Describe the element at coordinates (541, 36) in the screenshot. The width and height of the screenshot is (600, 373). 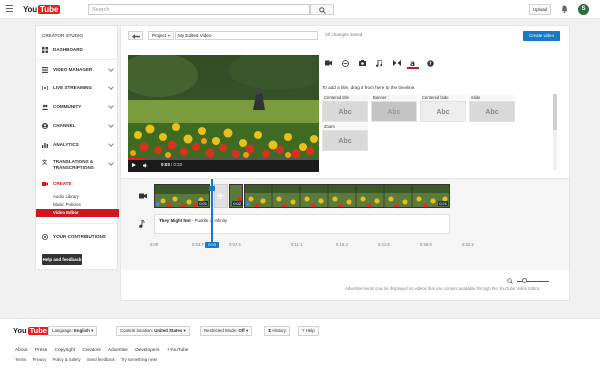
I see `create-video-button: Create video` at that location.